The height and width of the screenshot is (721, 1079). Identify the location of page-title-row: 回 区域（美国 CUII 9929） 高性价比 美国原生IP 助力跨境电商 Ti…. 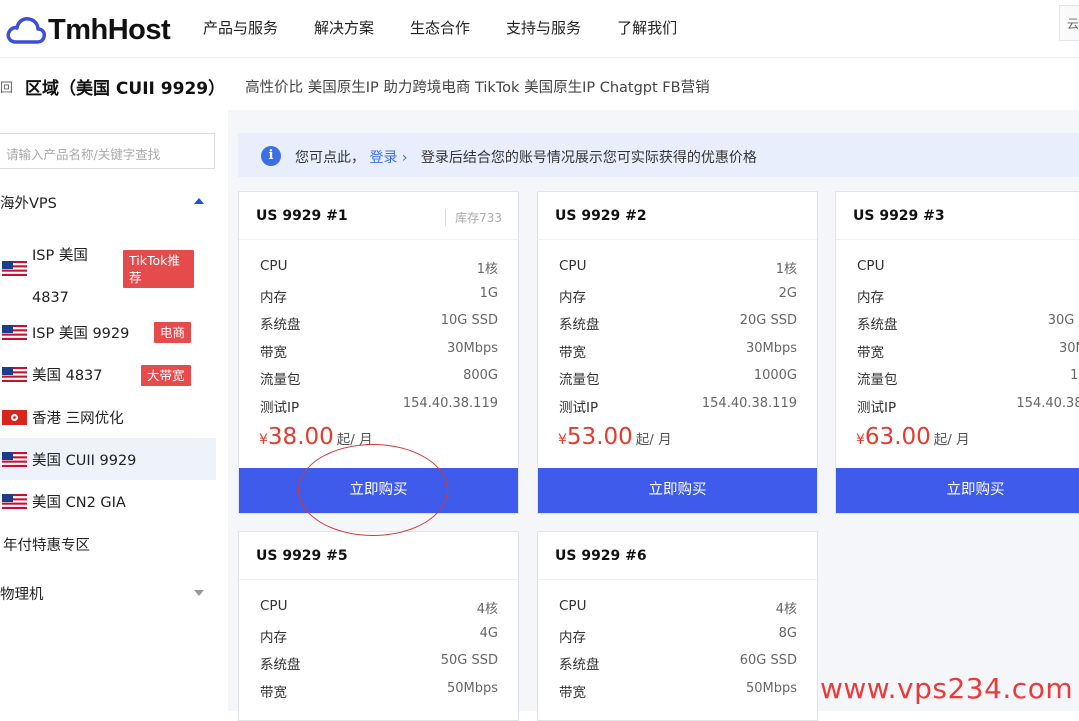
(355, 86).